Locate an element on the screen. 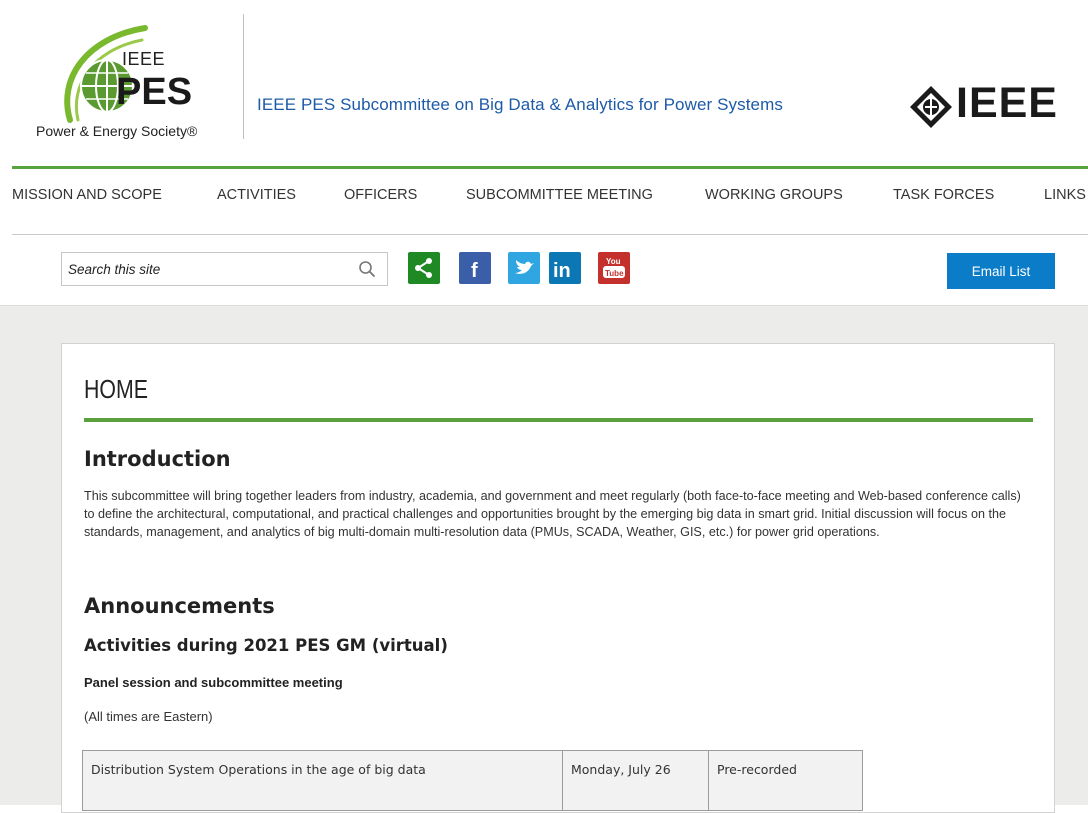 The height and width of the screenshot is (813, 1088). search-input is located at coordinates (207, 269).